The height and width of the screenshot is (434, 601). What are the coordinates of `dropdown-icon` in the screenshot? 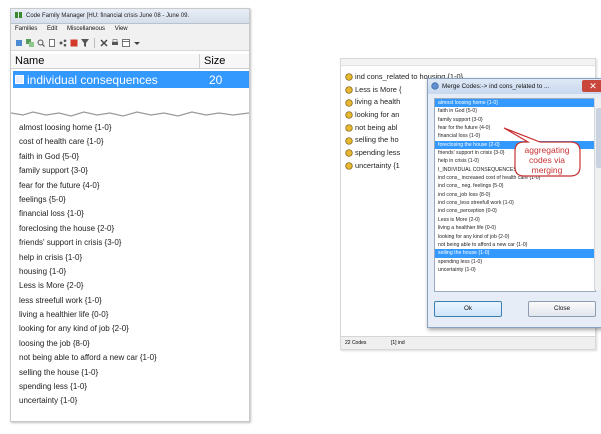 It's located at (137, 43).